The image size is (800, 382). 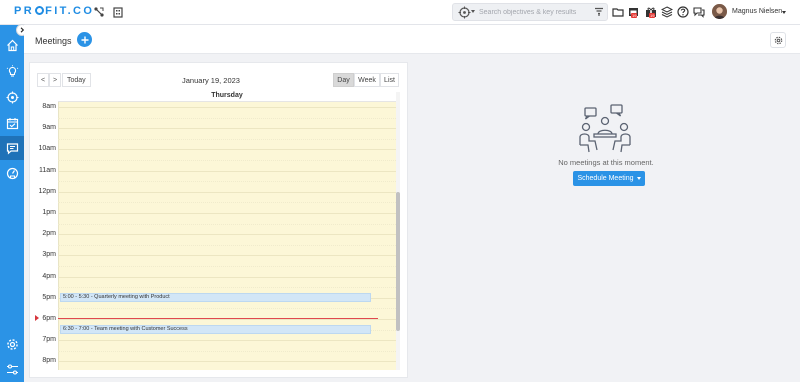 What do you see at coordinates (49, 276) in the screenshot?
I see `hour-label: 4pm` at bounding box center [49, 276].